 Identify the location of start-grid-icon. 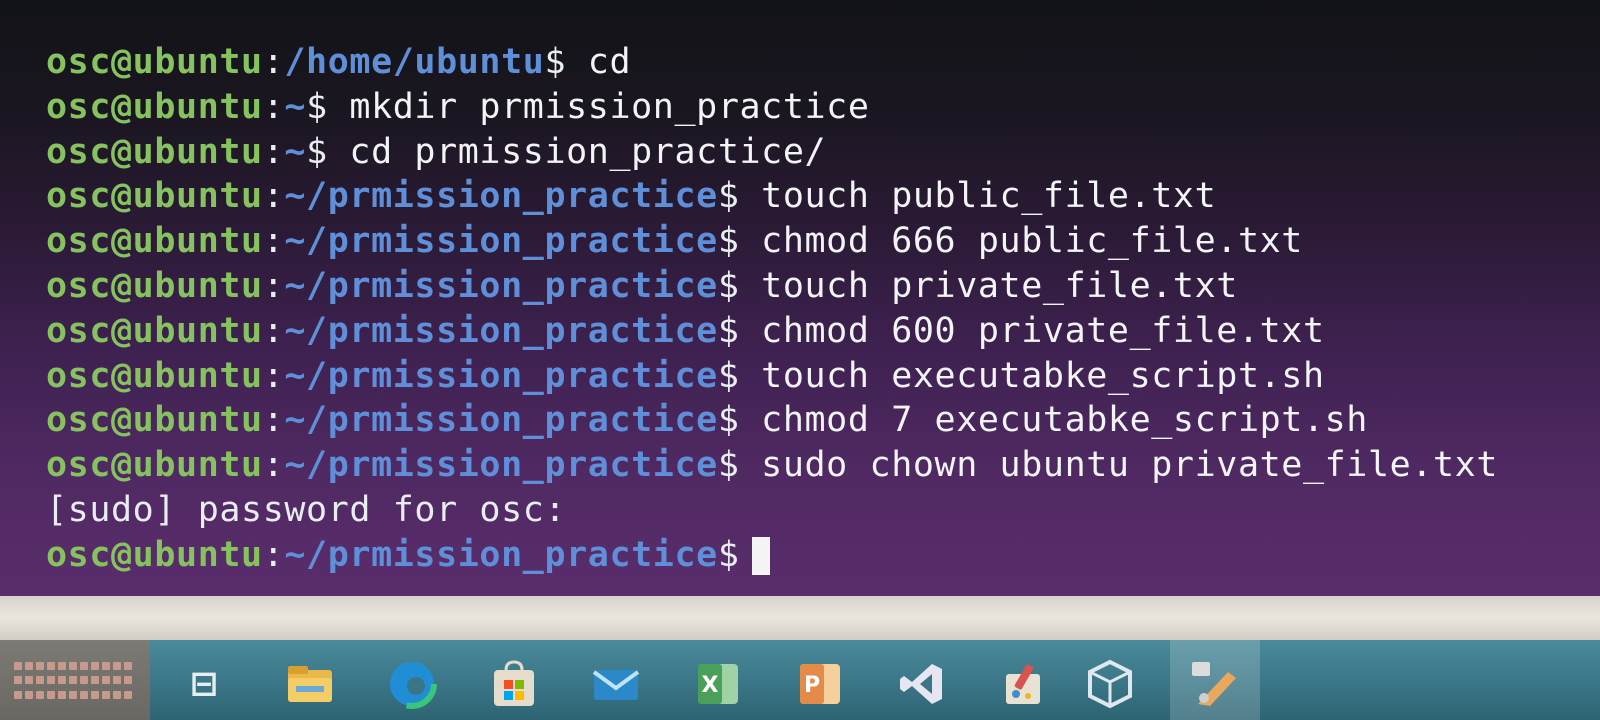
(73, 682).